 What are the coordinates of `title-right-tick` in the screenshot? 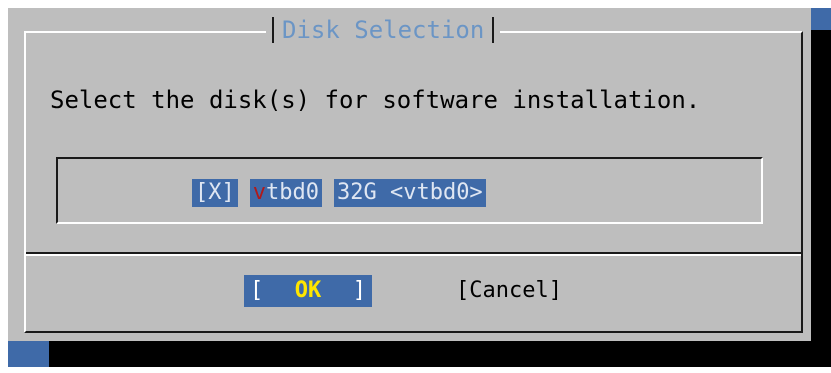 It's located at (493, 30).